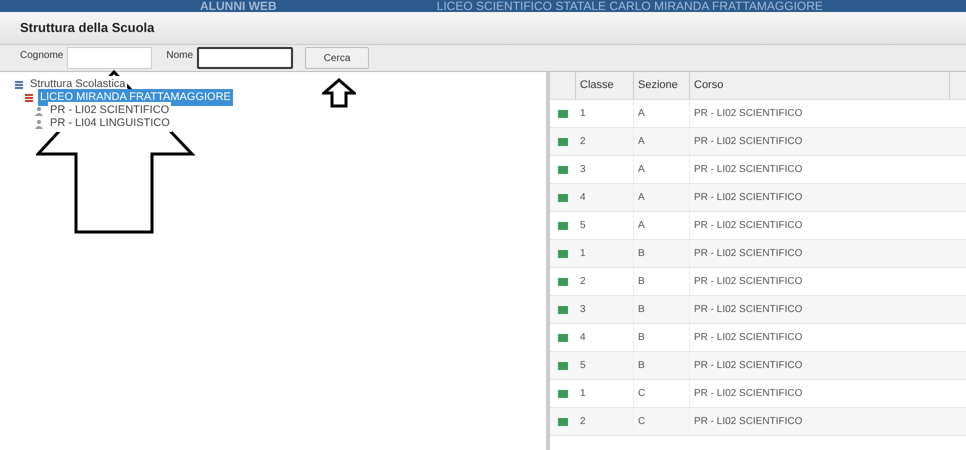 The image size is (966, 450). What do you see at coordinates (337, 58) in the screenshot?
I see `search-button: Cerca` at bounding box center [337, 58].